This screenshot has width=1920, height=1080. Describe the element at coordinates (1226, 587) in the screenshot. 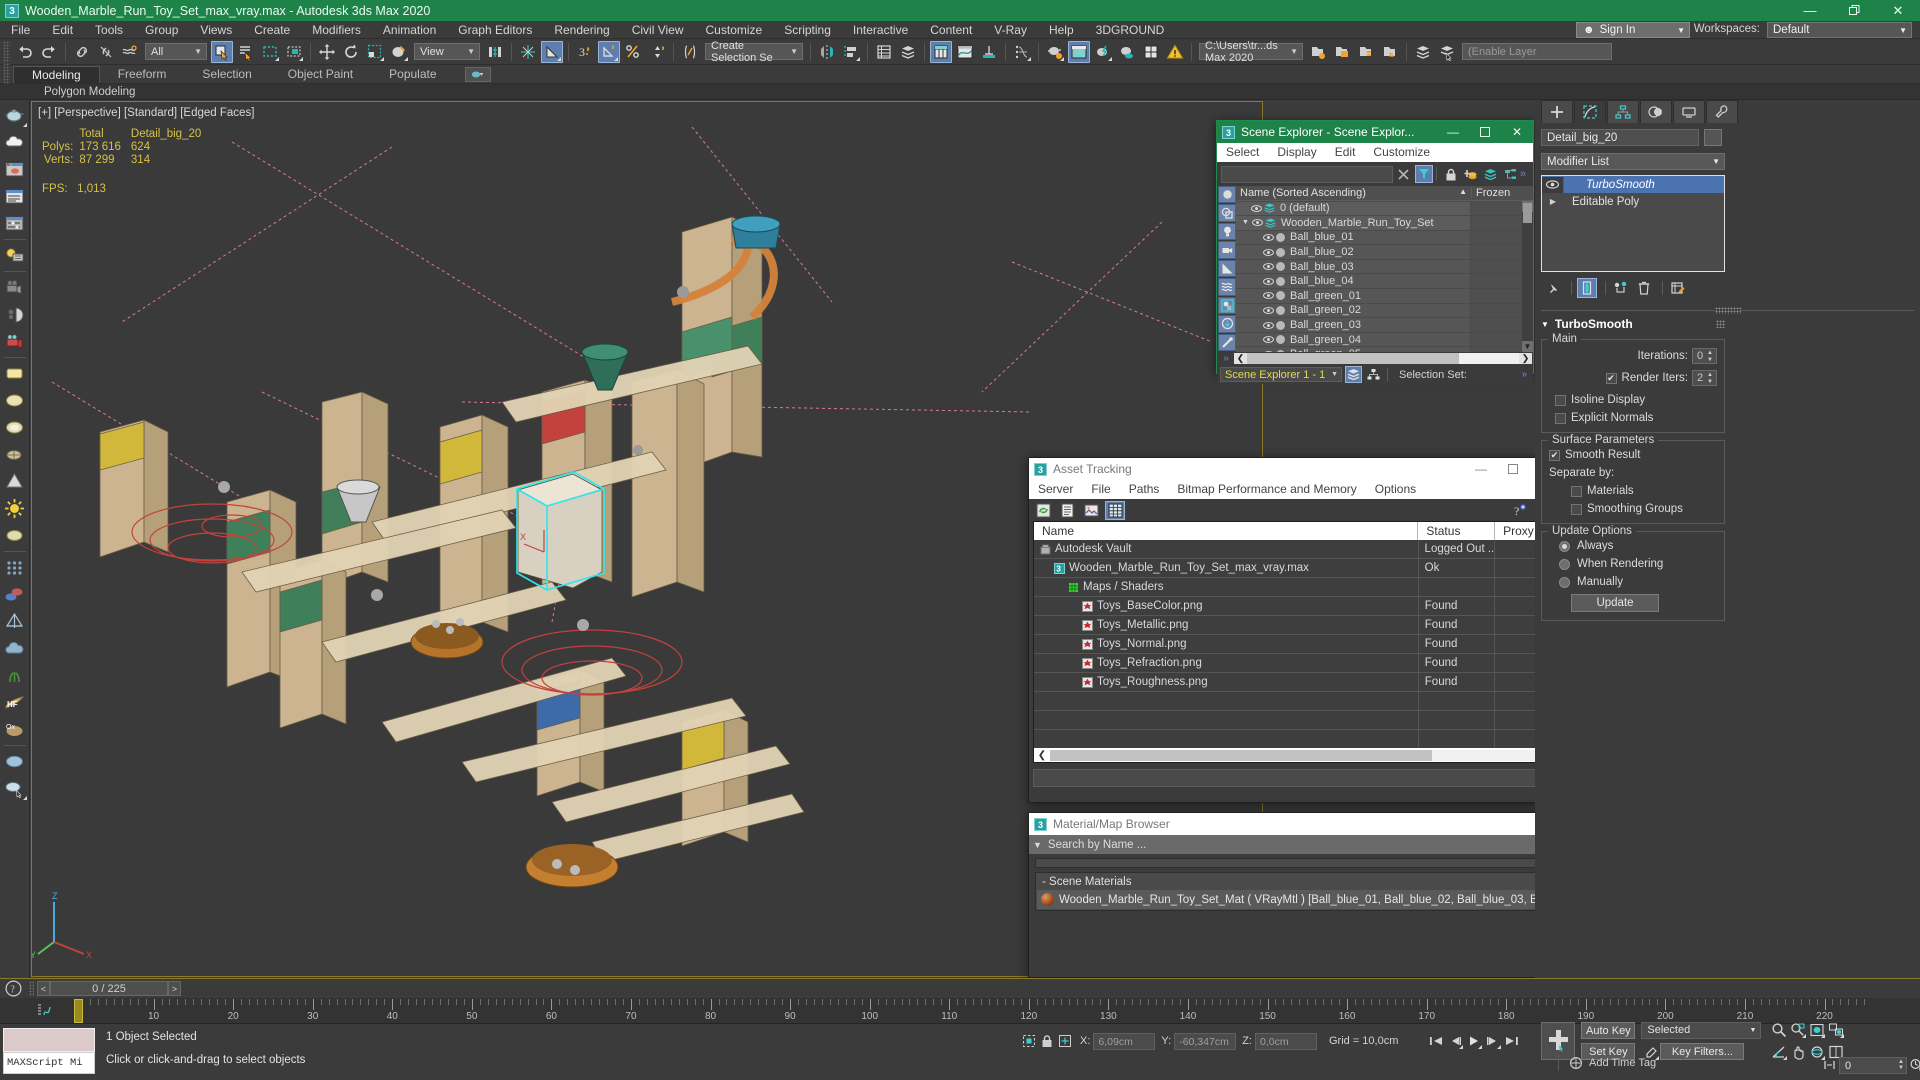

I see `asset-name-cell: Maps / Shaders` at that location.